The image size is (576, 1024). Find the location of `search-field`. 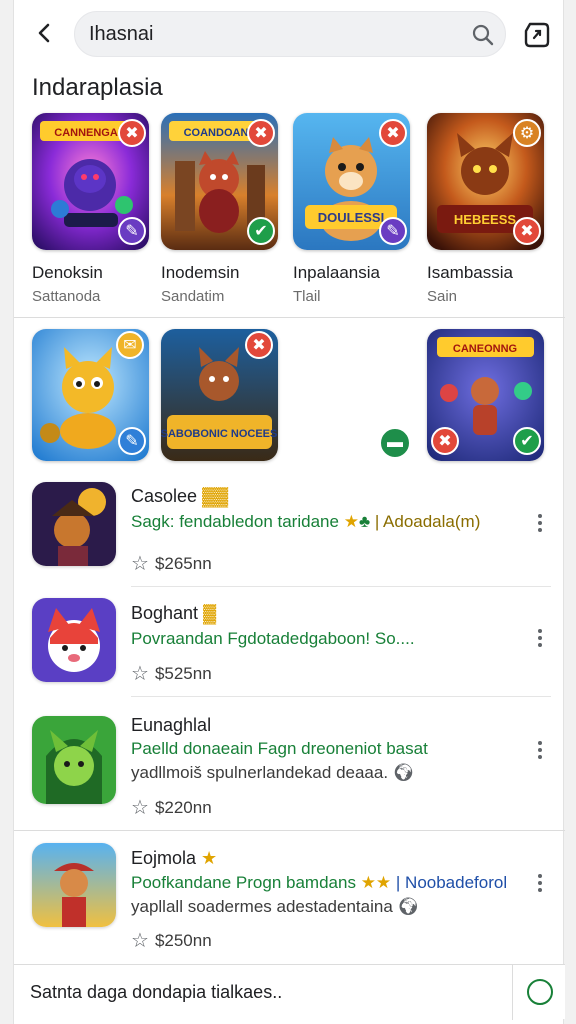

search-field is located at coordinates (290, 34).